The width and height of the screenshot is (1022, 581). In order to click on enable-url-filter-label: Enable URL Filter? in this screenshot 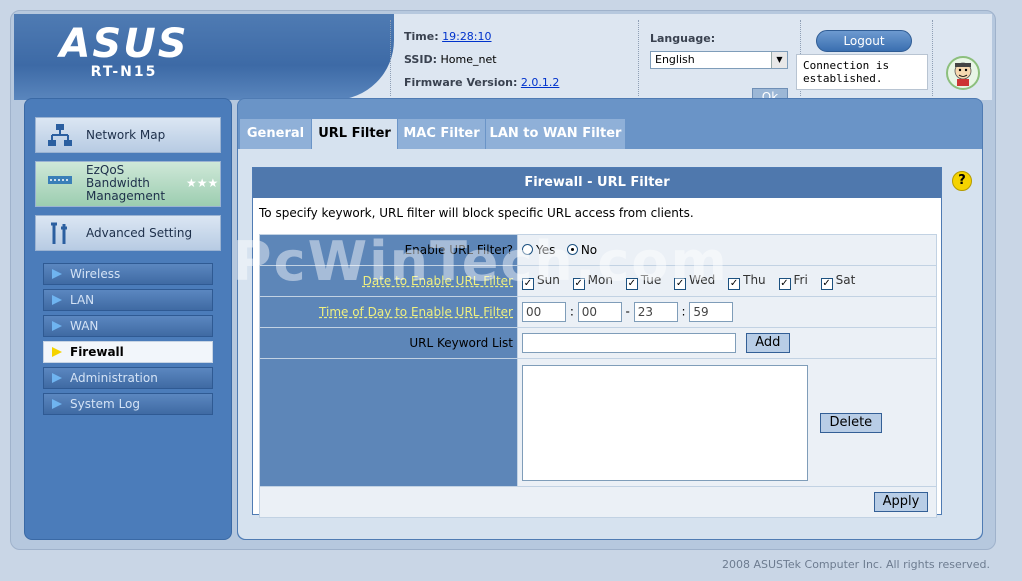, I will do `click(388, 250)`.